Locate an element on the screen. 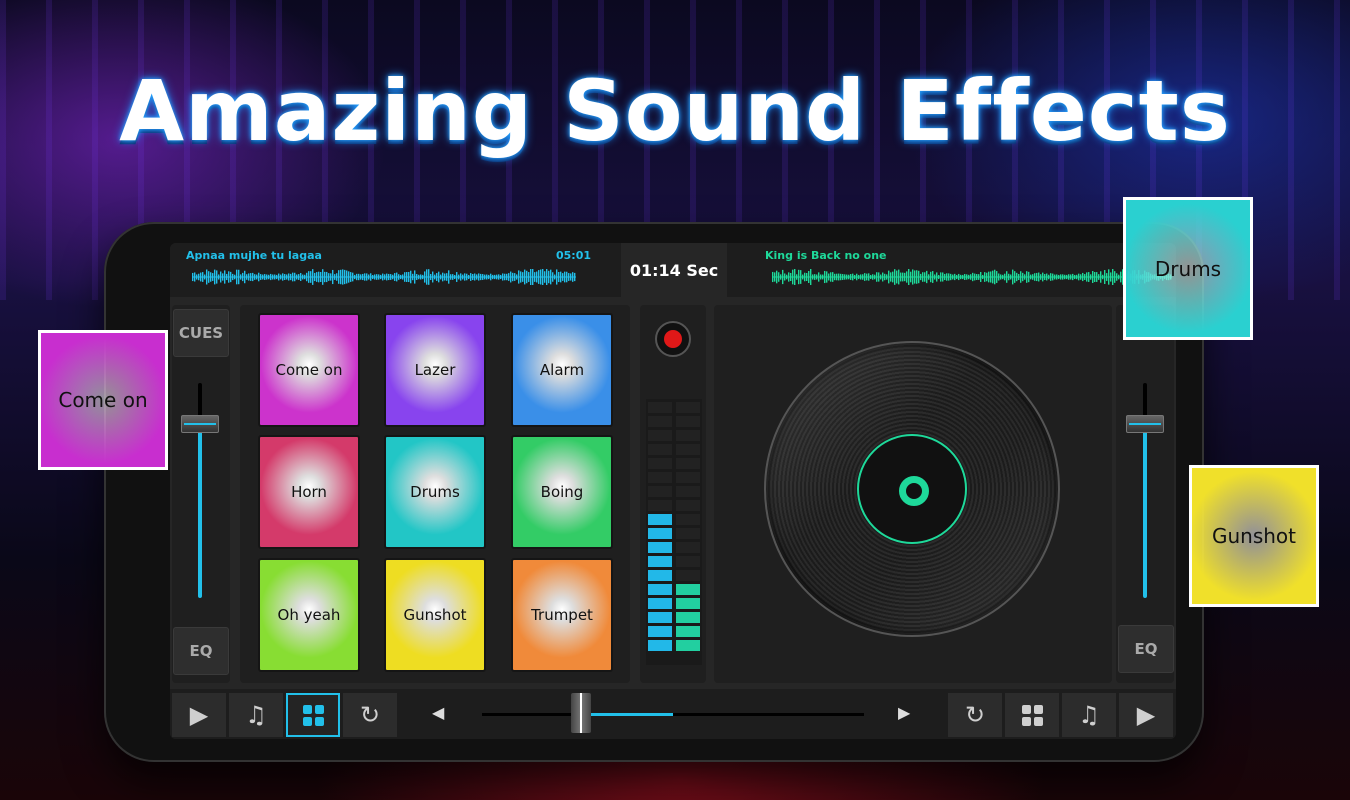 This screenshot has width=1350, height=800. pad-horn: Horn is located at coordinates (309, 492).